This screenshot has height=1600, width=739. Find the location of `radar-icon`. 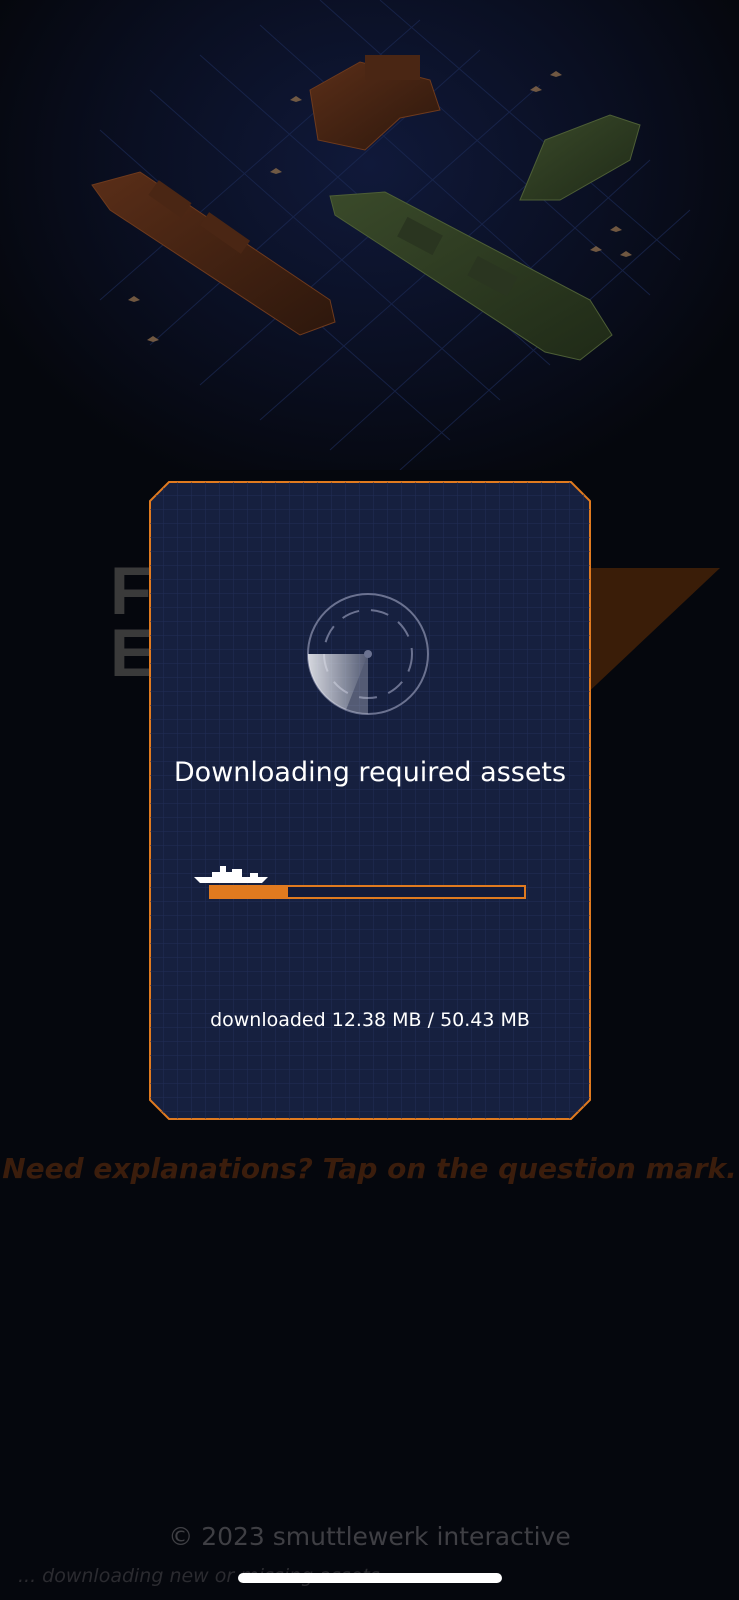

radar-icon is located at coordinates (368, 654).